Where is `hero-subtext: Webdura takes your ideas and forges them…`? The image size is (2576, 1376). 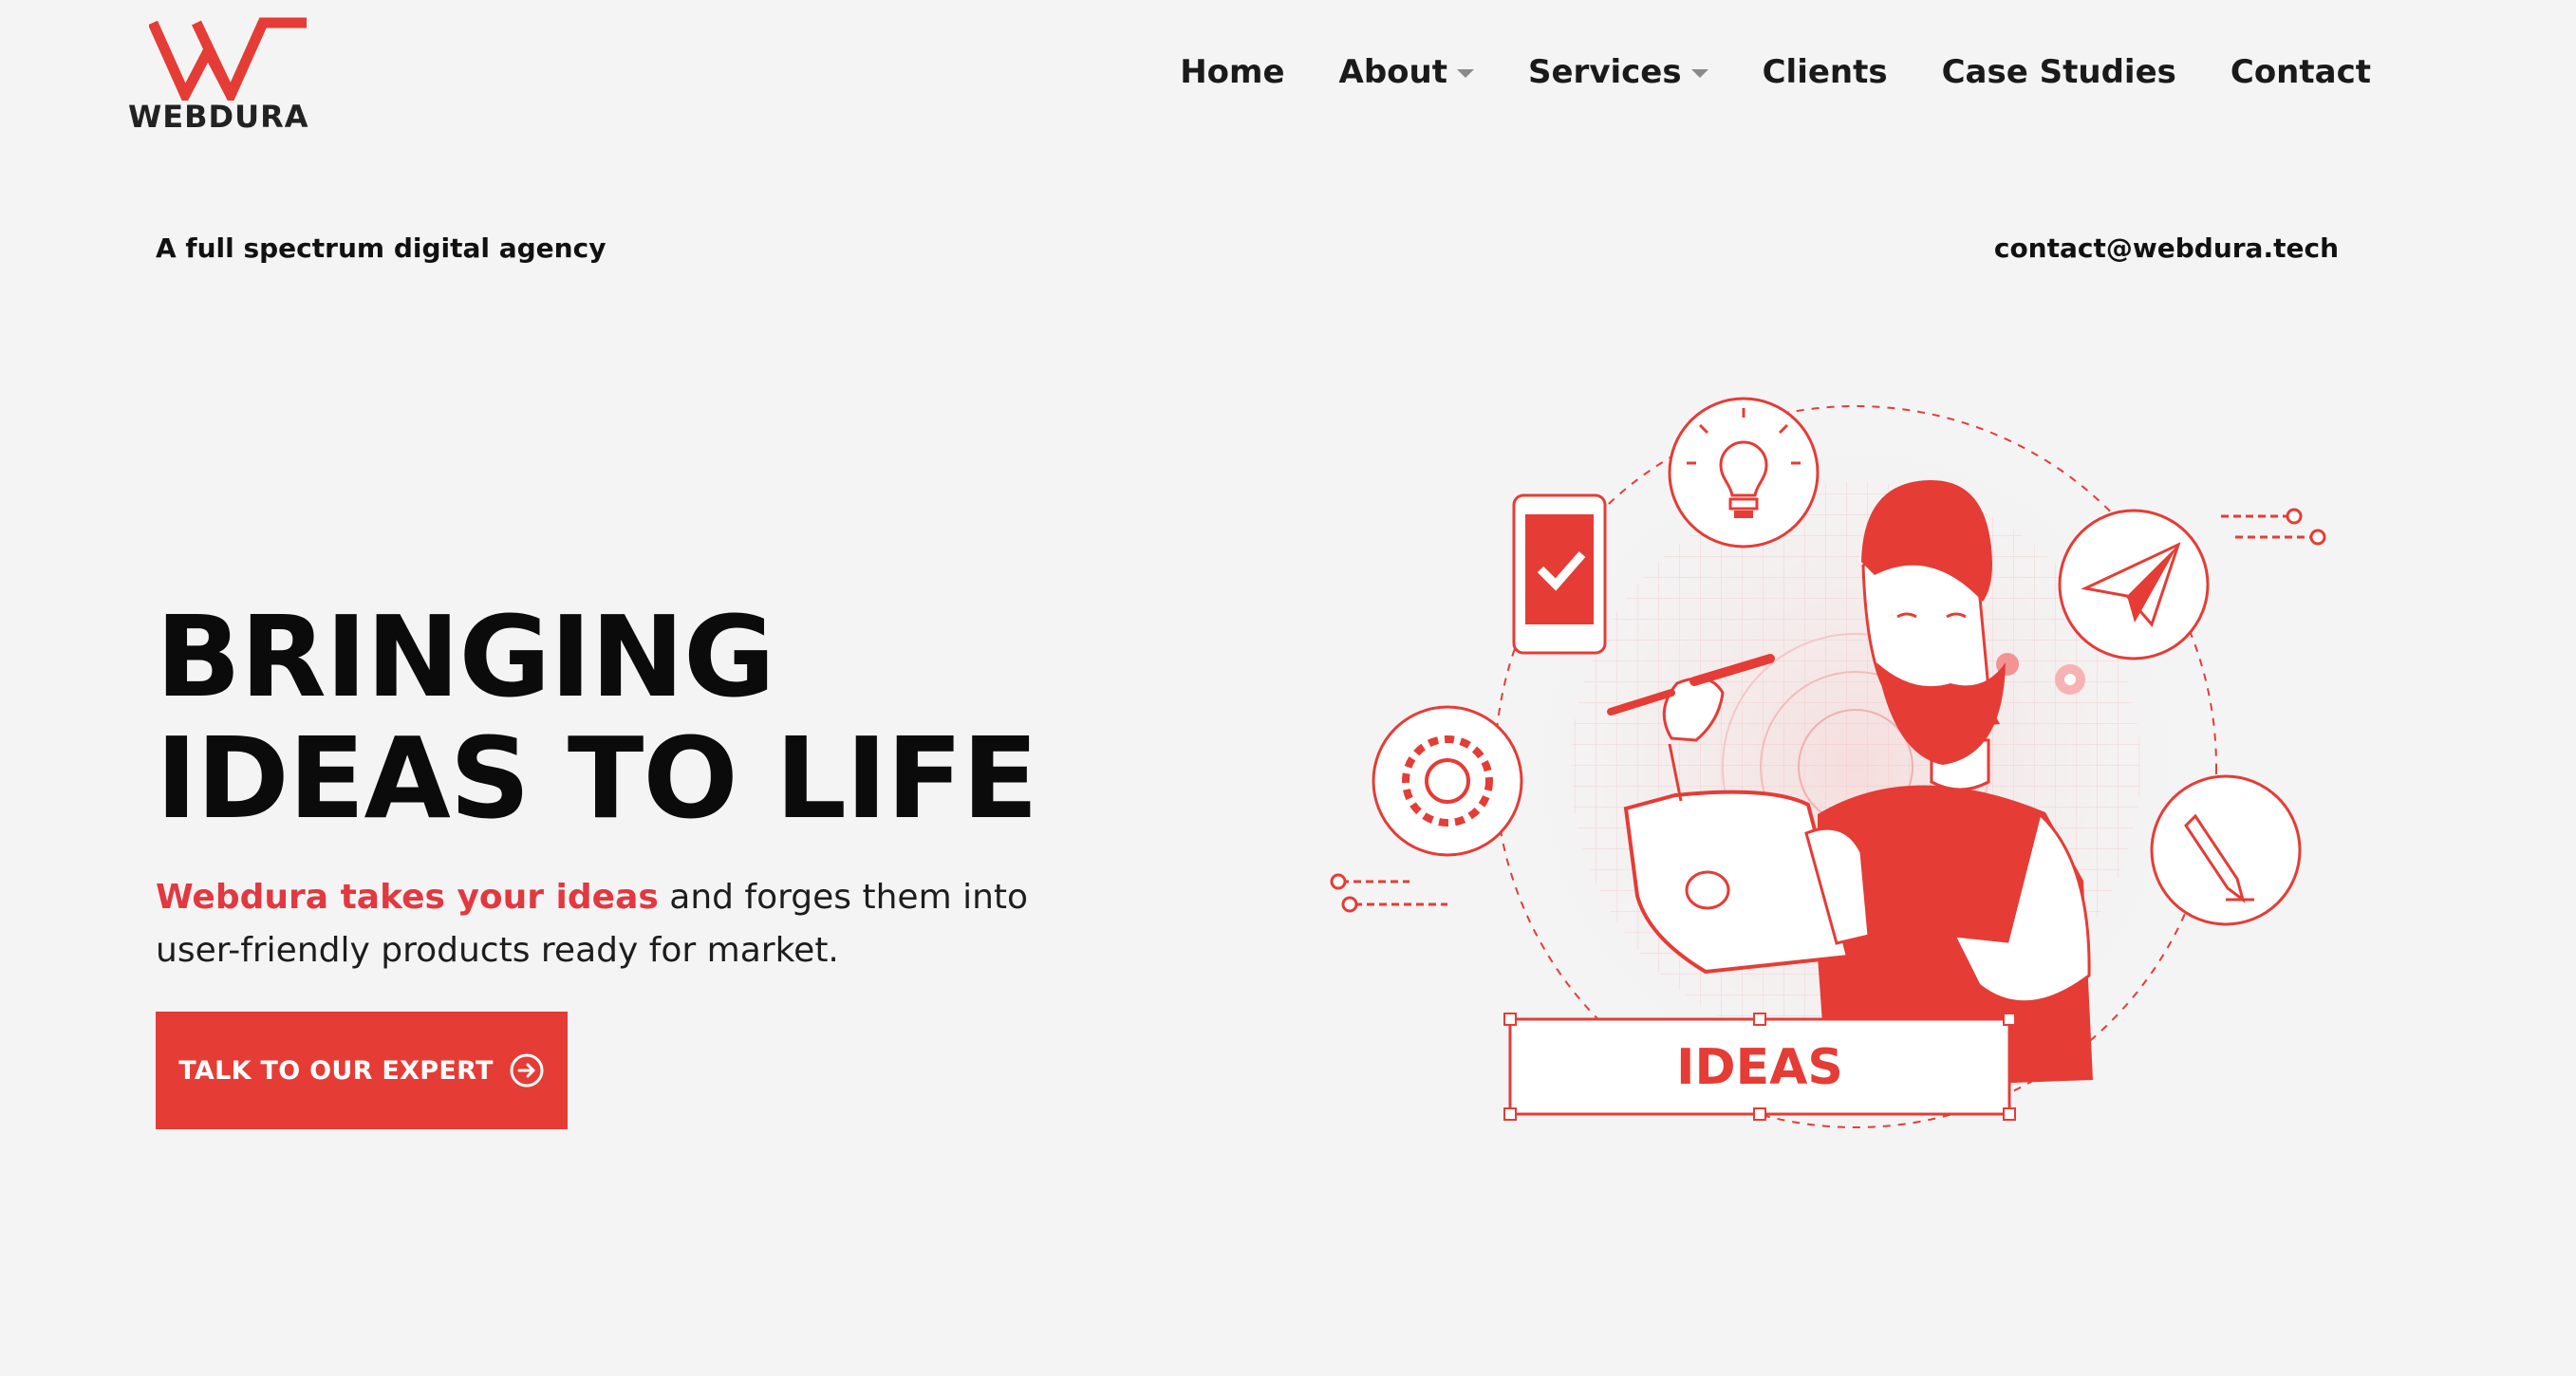 hero-subtext: Webdura takes your ideas and forges them… is located at coordinates (621, 924).